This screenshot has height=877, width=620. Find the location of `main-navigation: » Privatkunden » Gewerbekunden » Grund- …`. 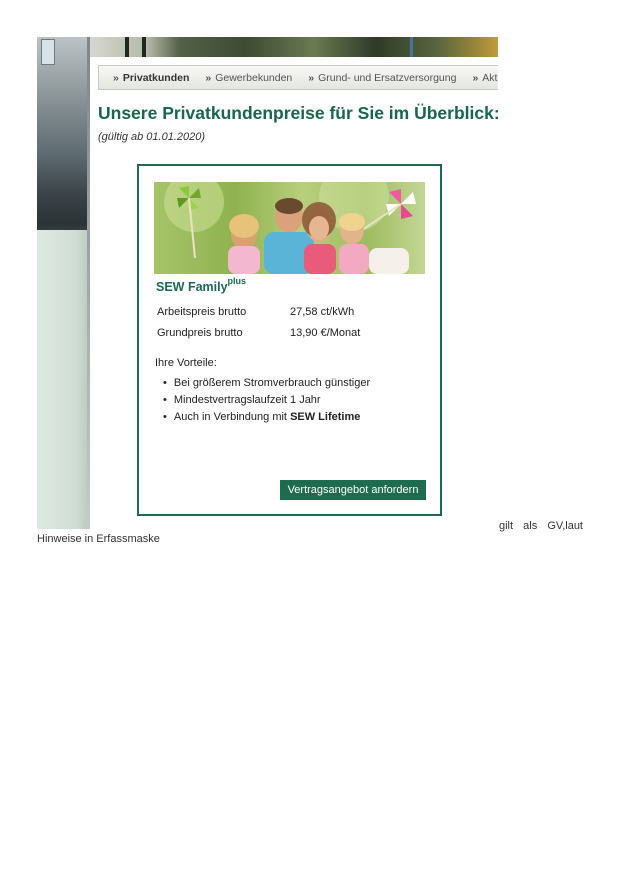

main-navigation: » Privatkunden » Gewerbekunden » Grund- … is located at coordinates (298, 77).